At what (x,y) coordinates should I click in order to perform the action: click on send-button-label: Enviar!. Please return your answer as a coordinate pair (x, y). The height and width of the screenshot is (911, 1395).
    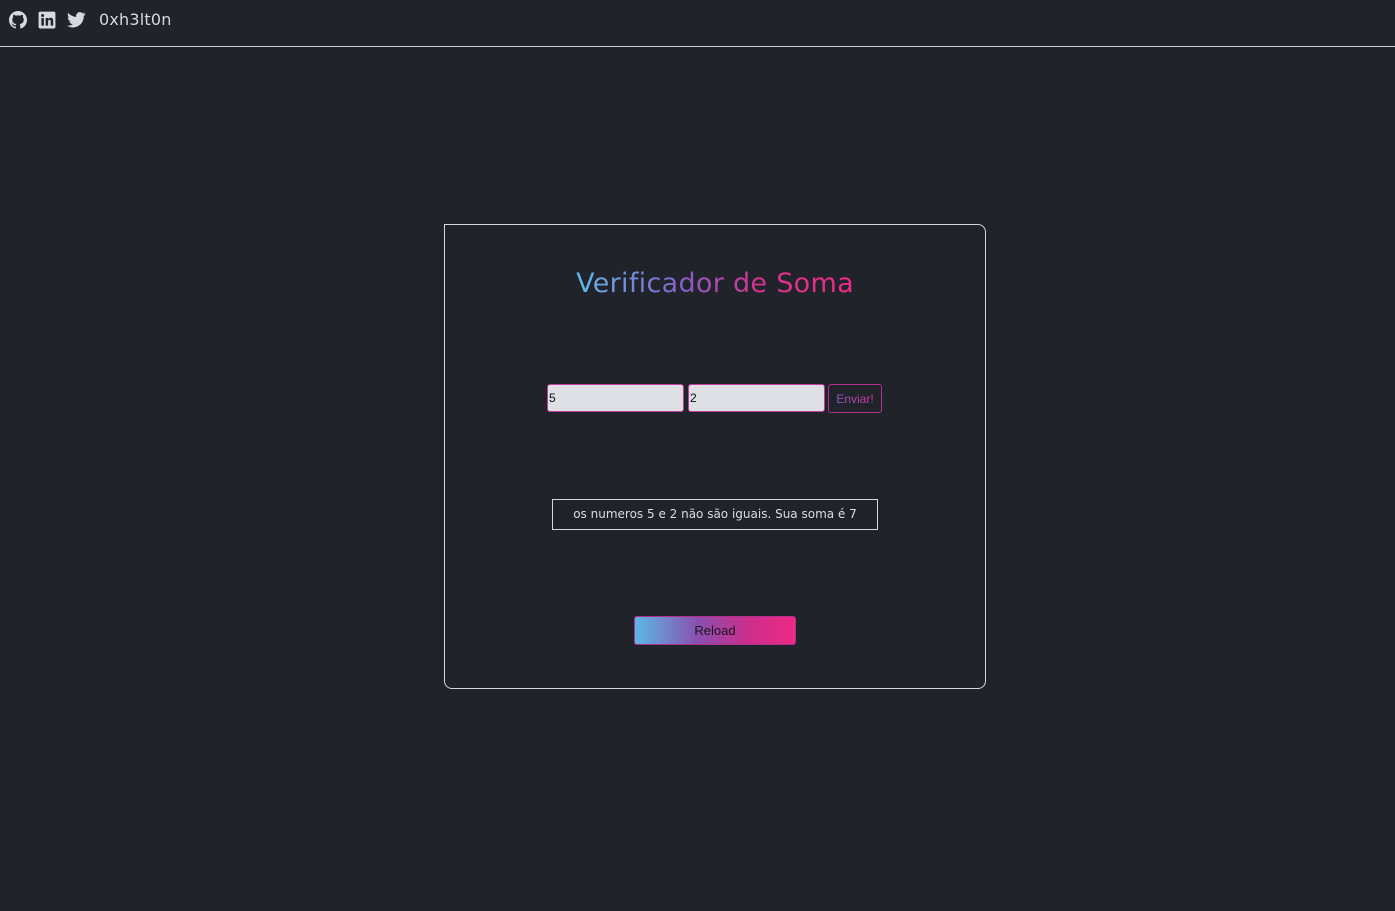
    Looking at the image, I should click on (855, 398).